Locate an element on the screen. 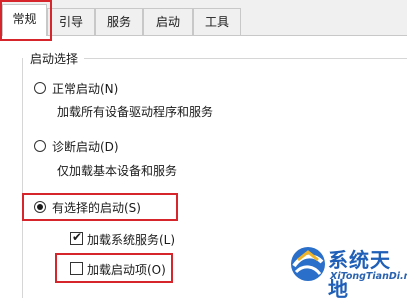  radio-selected-dot is located at coordinates (40, 207).